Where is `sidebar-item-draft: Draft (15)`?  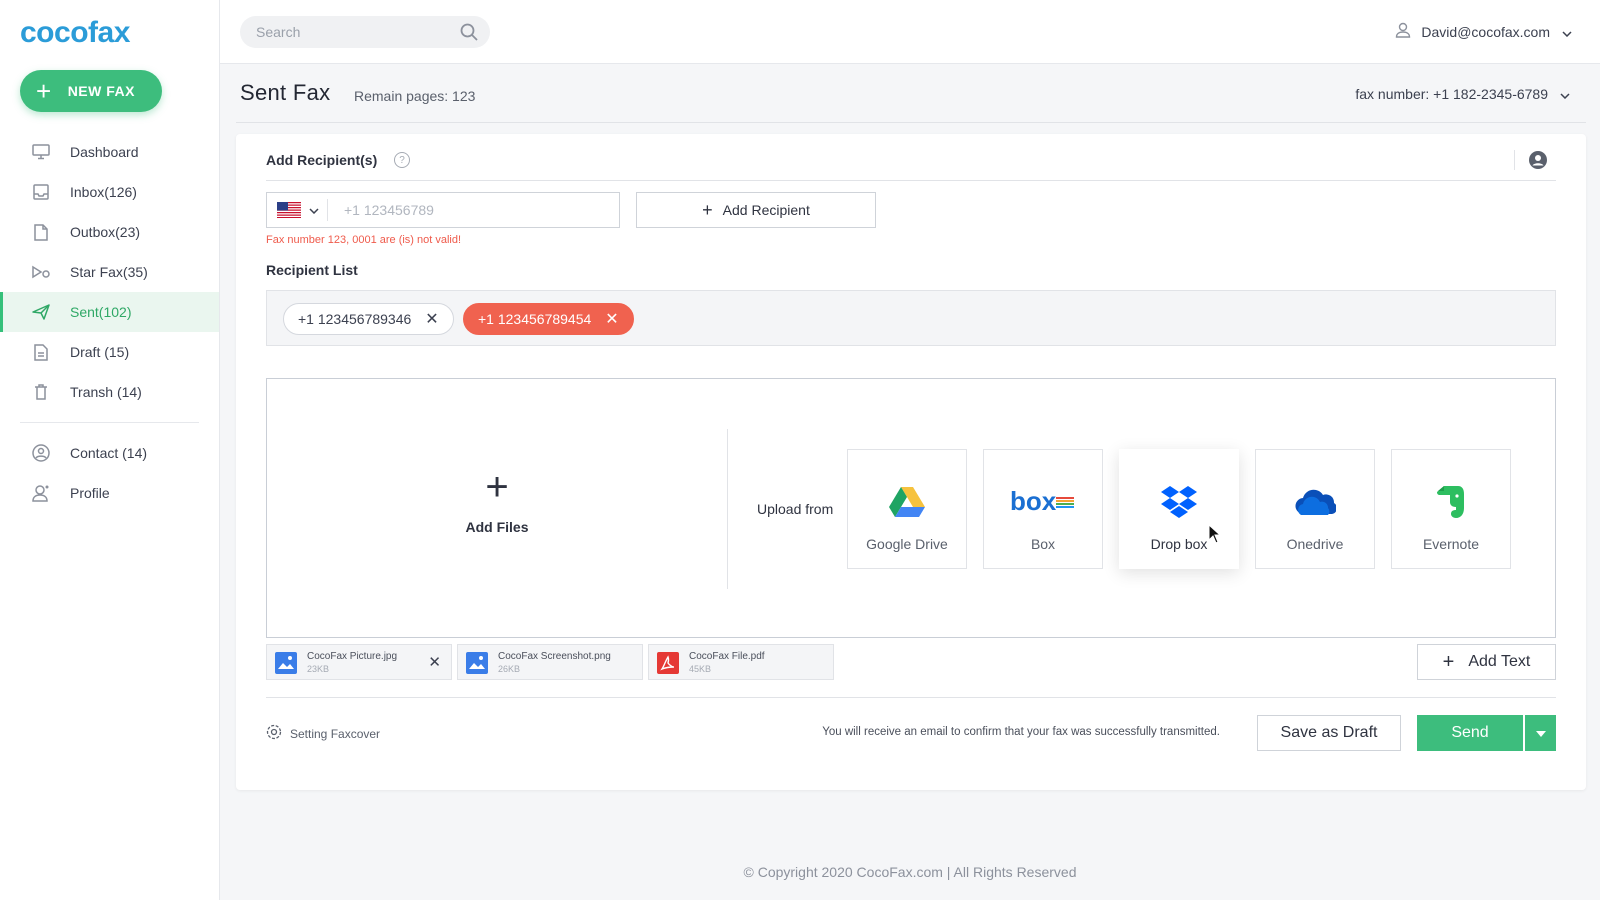 sidebar-item-draft: Draft (15) is located at coordinates (109, 352).